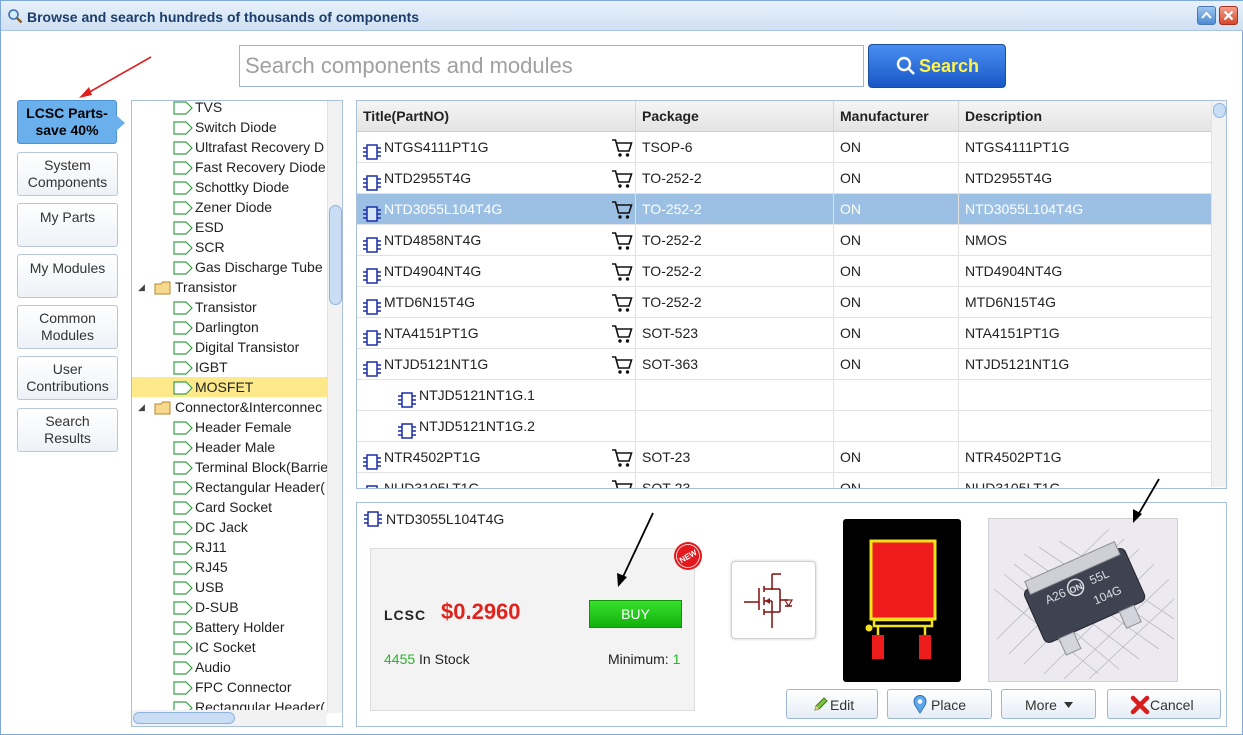 This screenshot has height=735, width=1243. Describe the element at coordinates (67, 378) in the screenshot. I see `nav-user-contributions: User Contributions` at that location.